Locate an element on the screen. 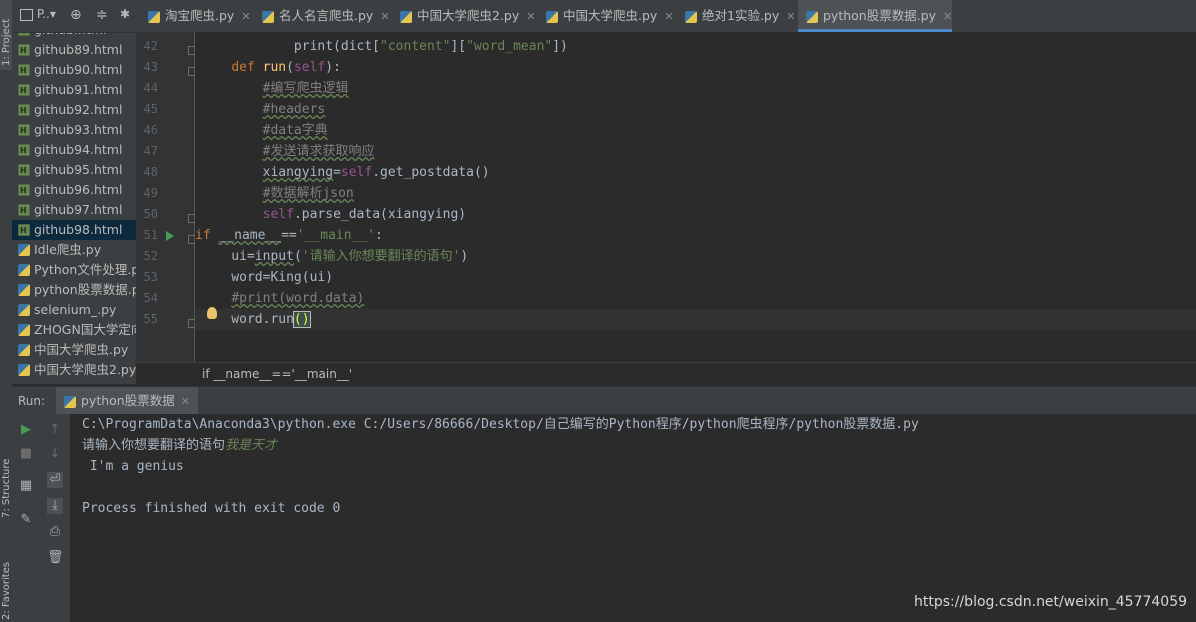  code-line: #data字典 is located at coordinates (295, 130).